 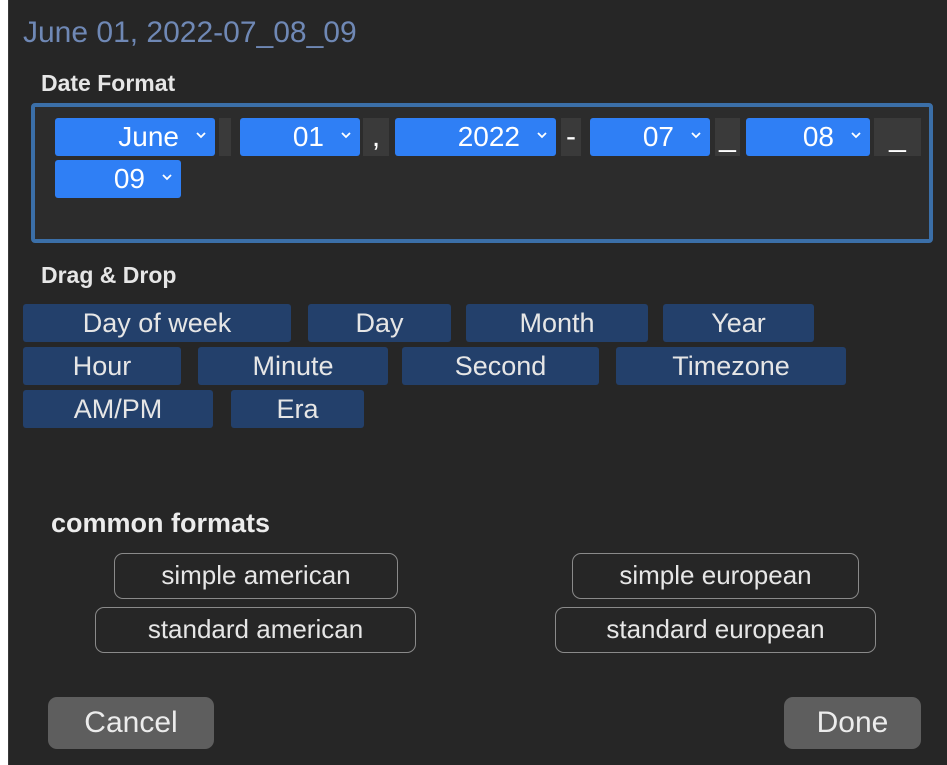 I want to click on standard-european-button: standard european, so click(x=715, y=630).